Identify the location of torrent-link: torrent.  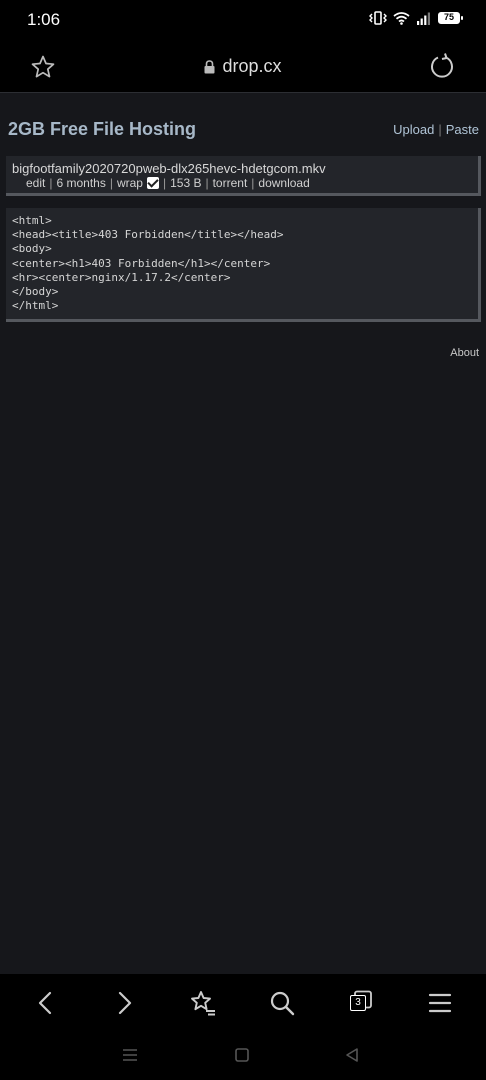
(230, 183).